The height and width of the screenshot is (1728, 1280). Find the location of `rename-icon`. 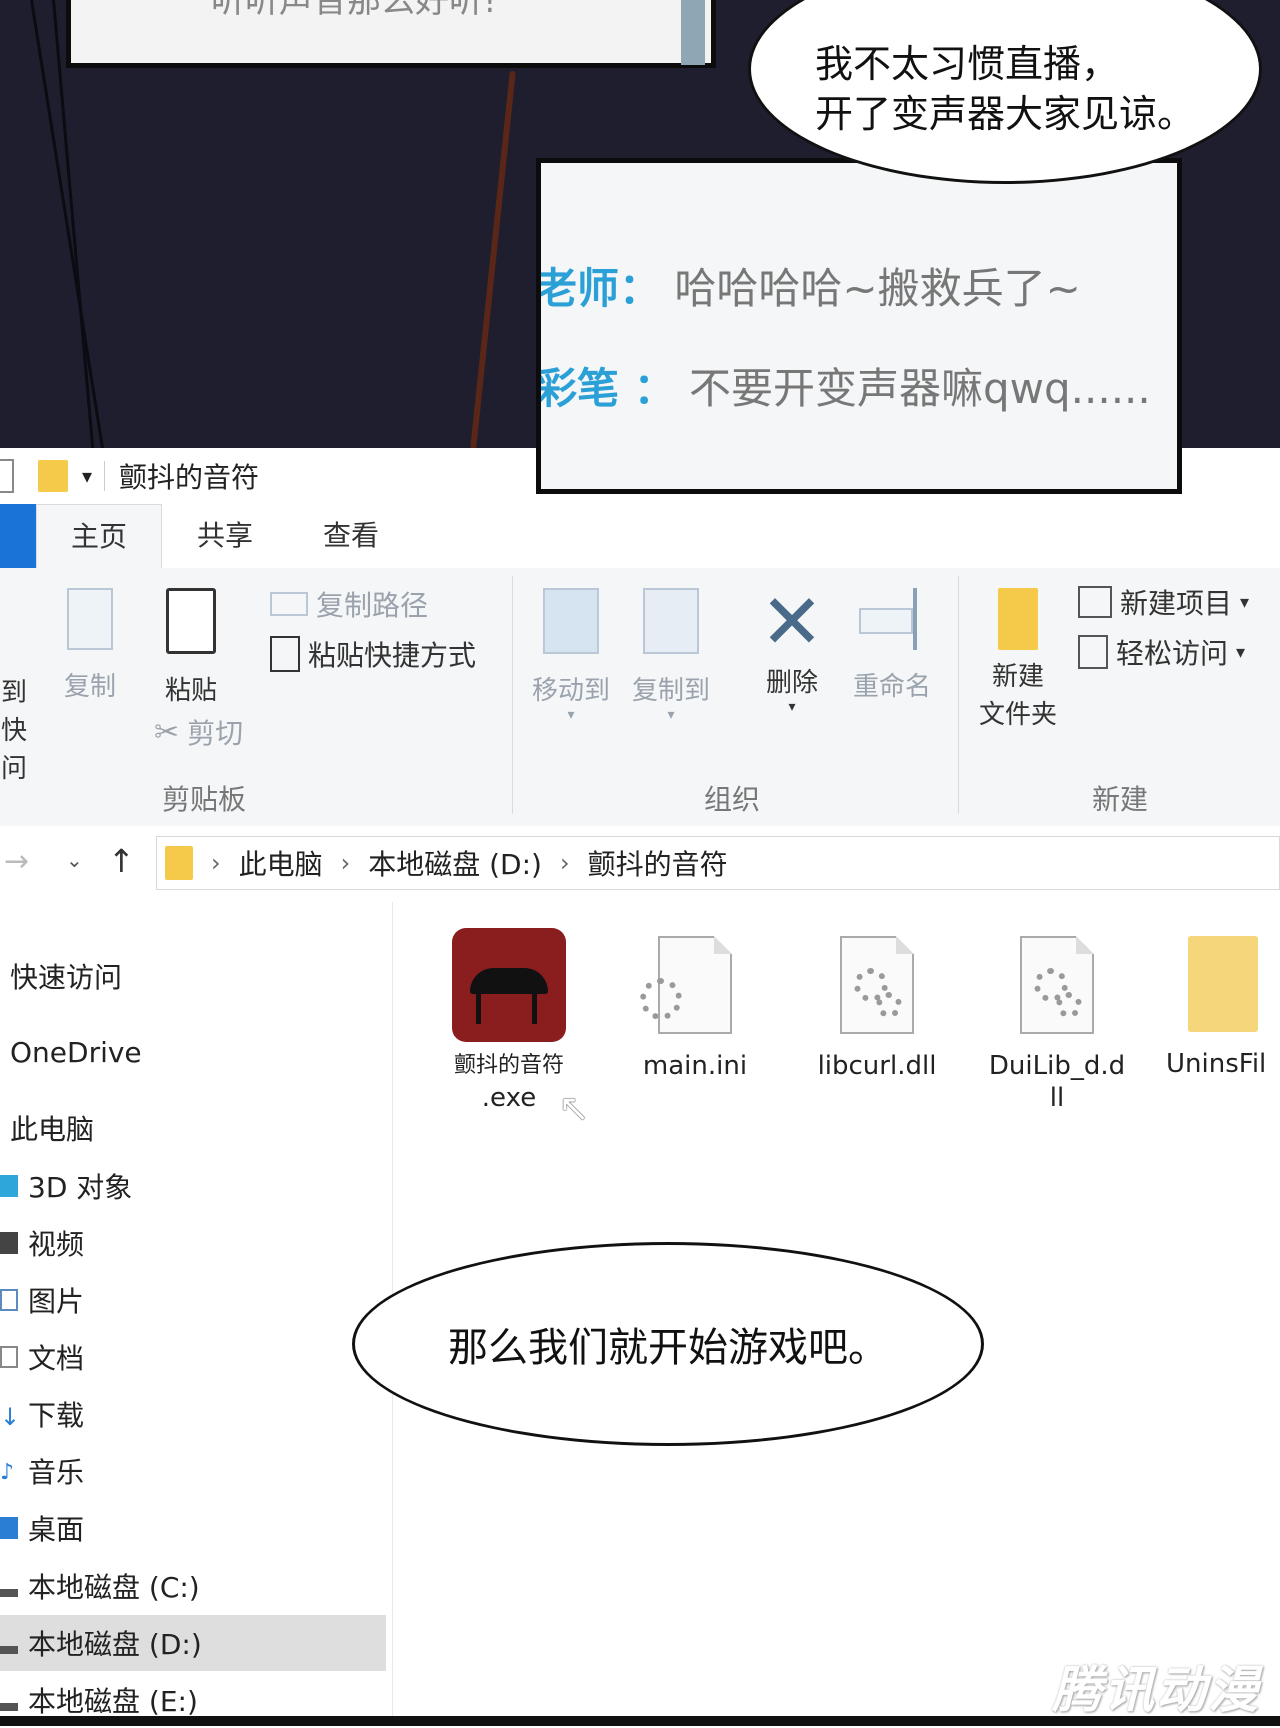

rename-icon is located at coordinates (892, 619).